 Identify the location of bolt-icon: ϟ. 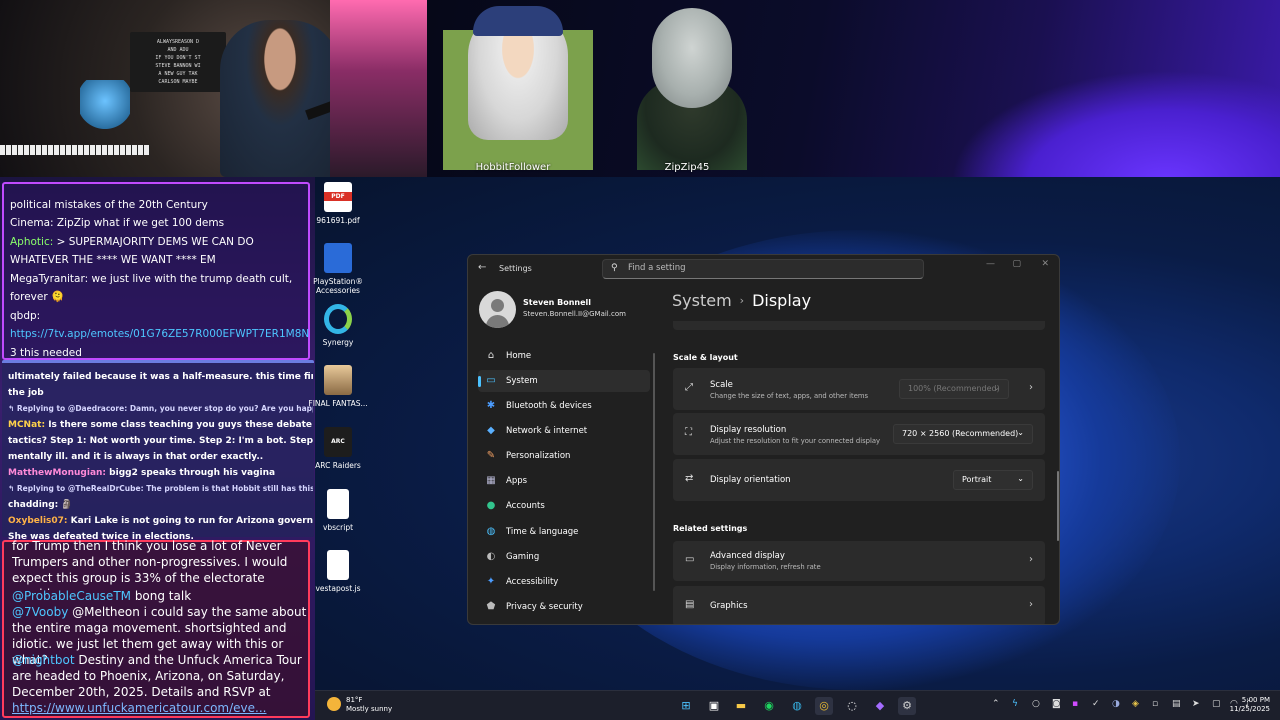
(1015, 704).